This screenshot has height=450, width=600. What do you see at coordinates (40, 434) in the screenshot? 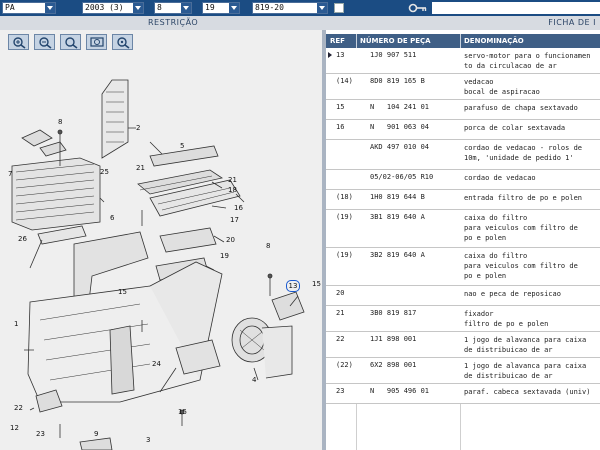
I see `callout-label: 23` at bounding box center [40, 434].